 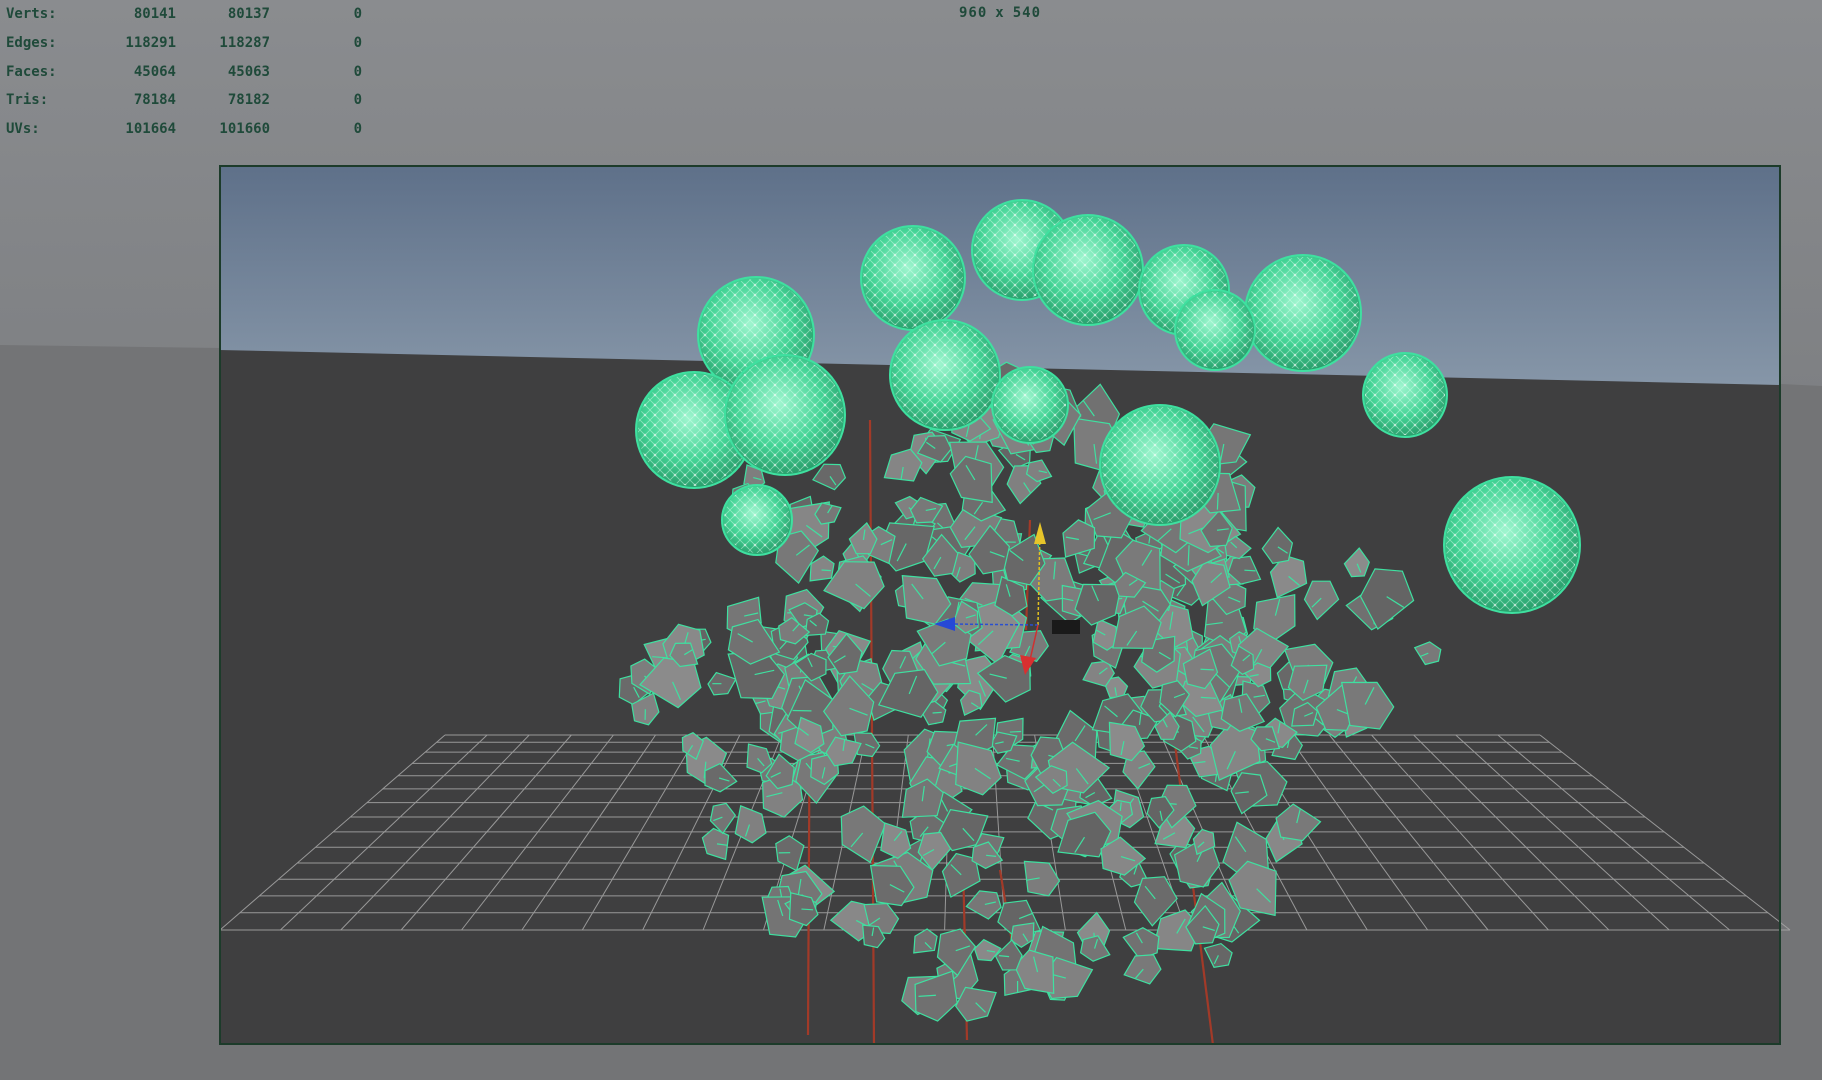 What do you see at coordinates (150, 129) in the screenshot?
I see `hud-value: 101664` at bounding box center [150, 129].